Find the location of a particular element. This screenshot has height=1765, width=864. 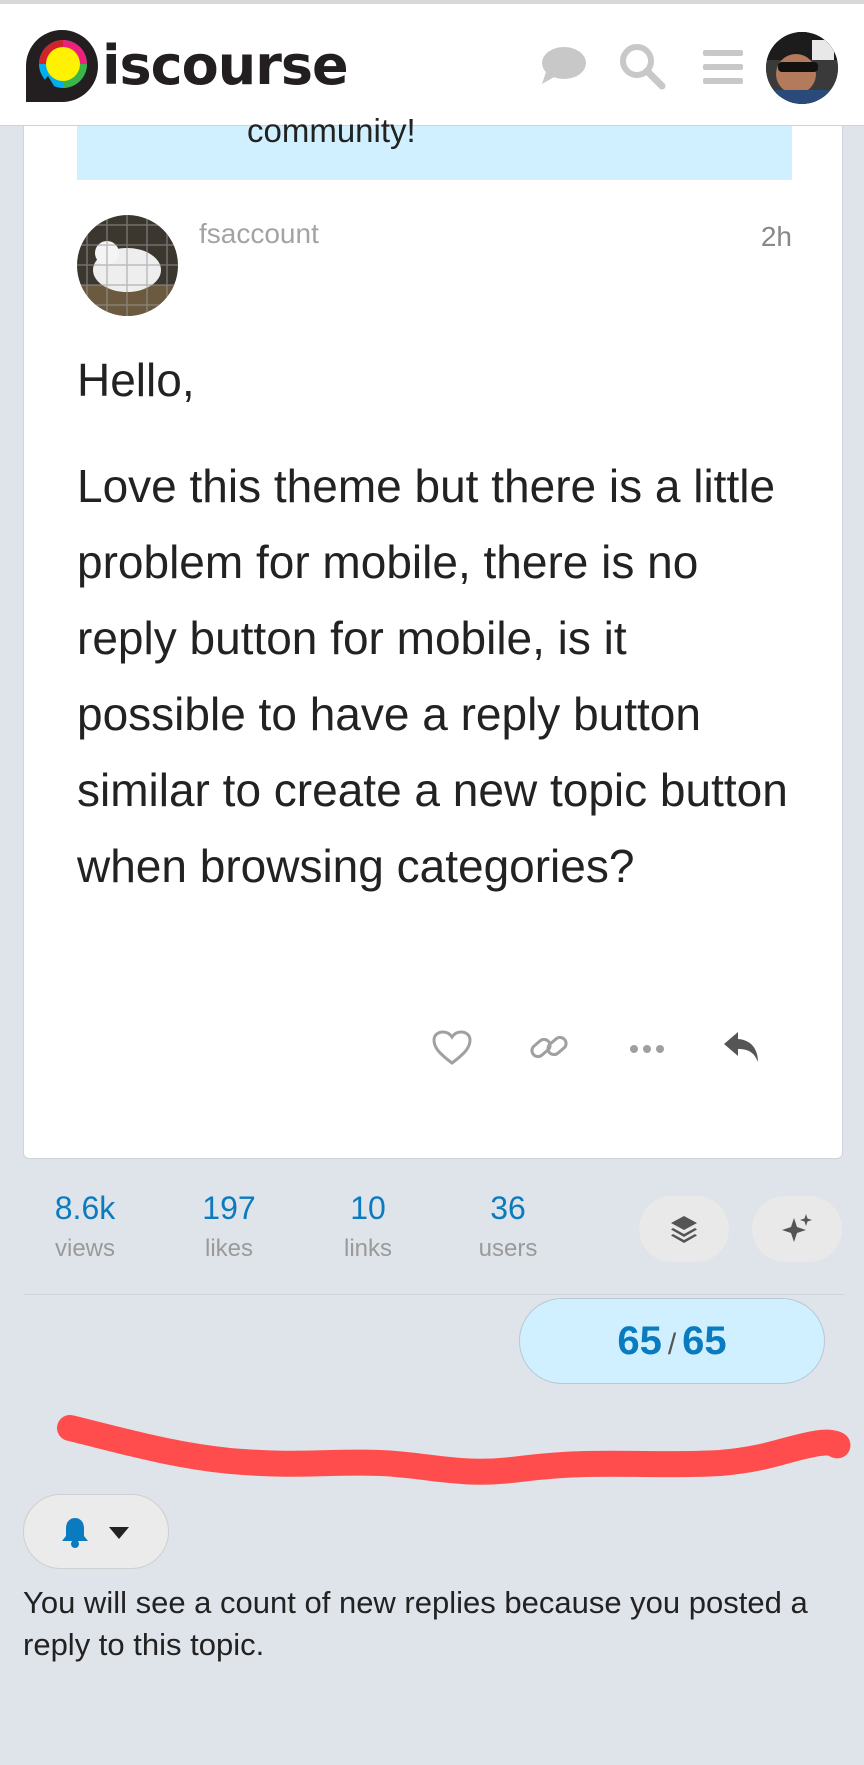

stat-users: 36 users is located at coordinates (508, 1226).